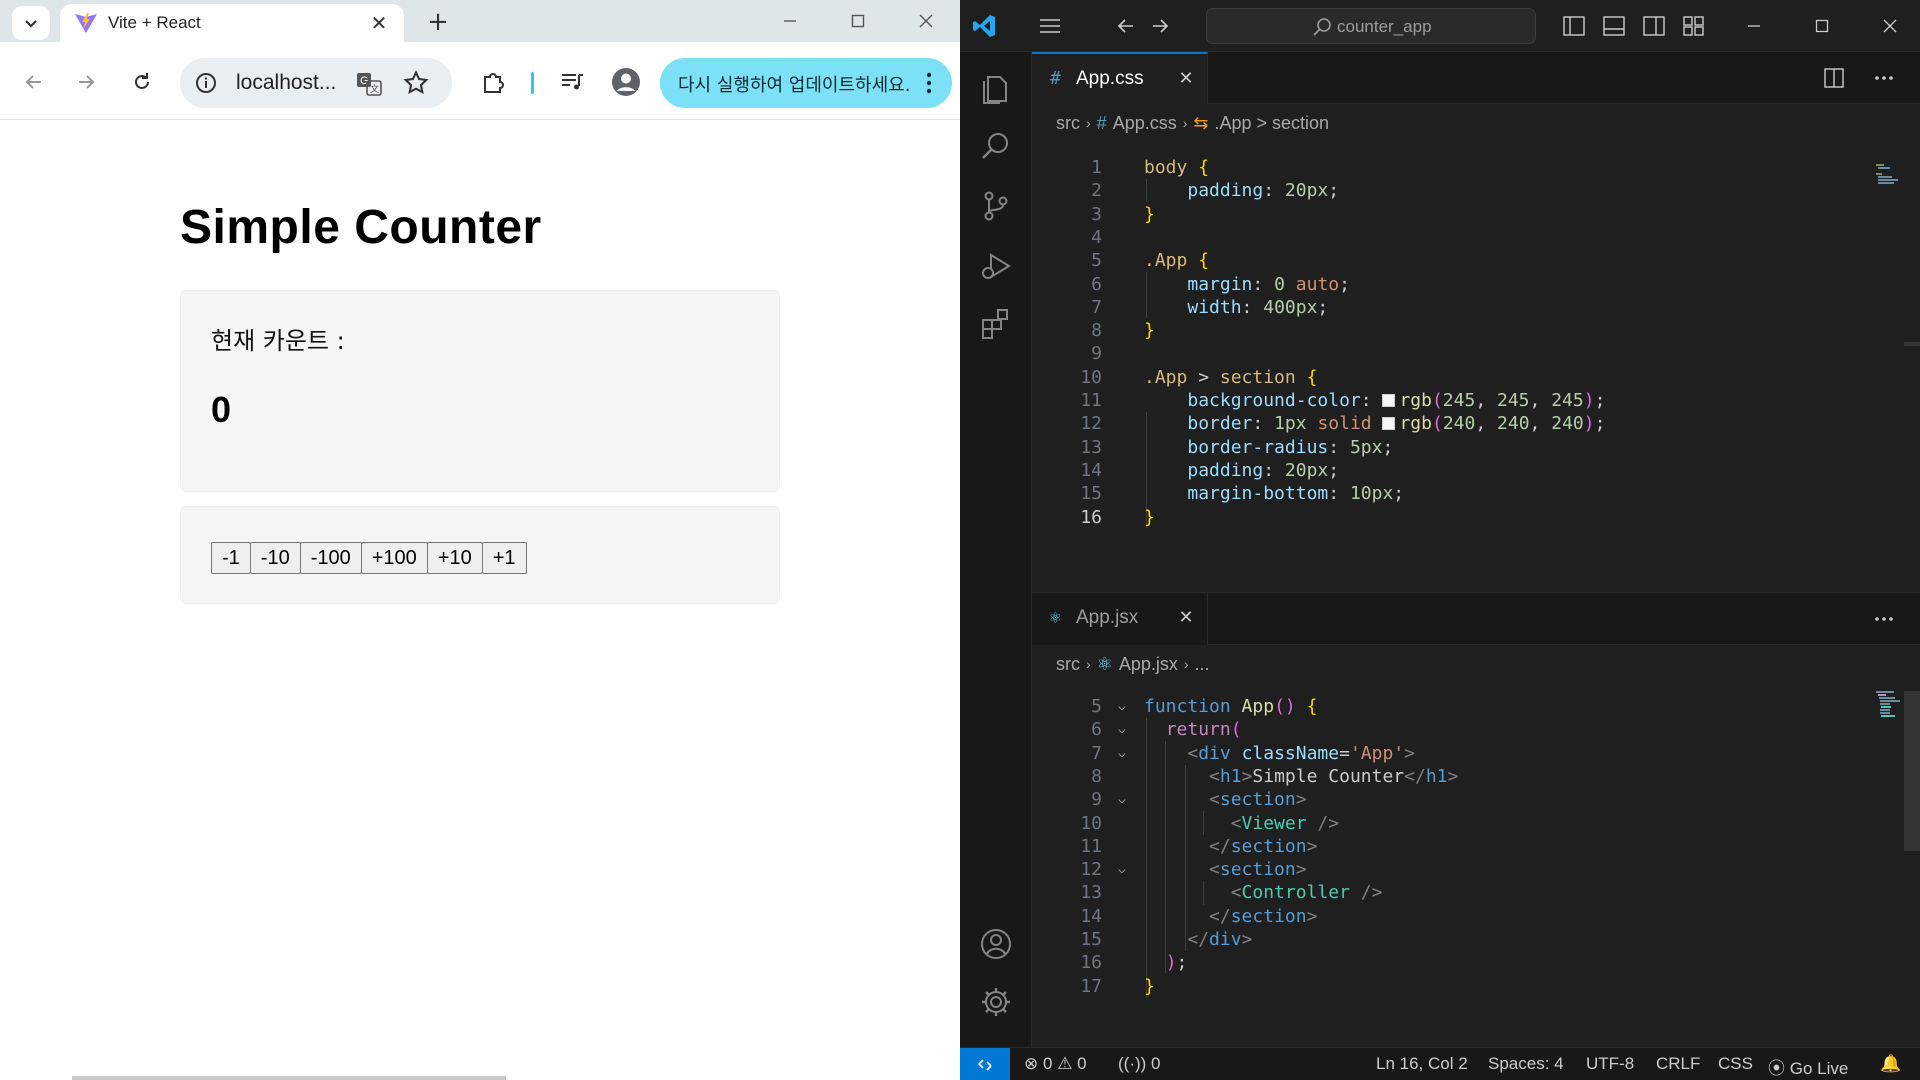 Image resolution: width=1920 pixels, height=1080 pixels. I want to click on media-control-button, so click(572, 82).